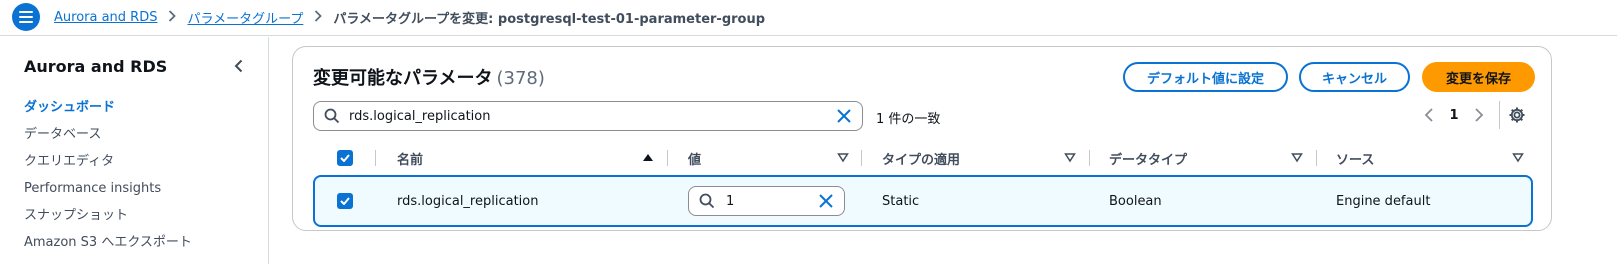 Image resolution: width=1617 pixels, height=264 pixels. Describe the element at coordinates (1135, 201) in the screenshot. I see `cell-data-type: Boolean` at that location.